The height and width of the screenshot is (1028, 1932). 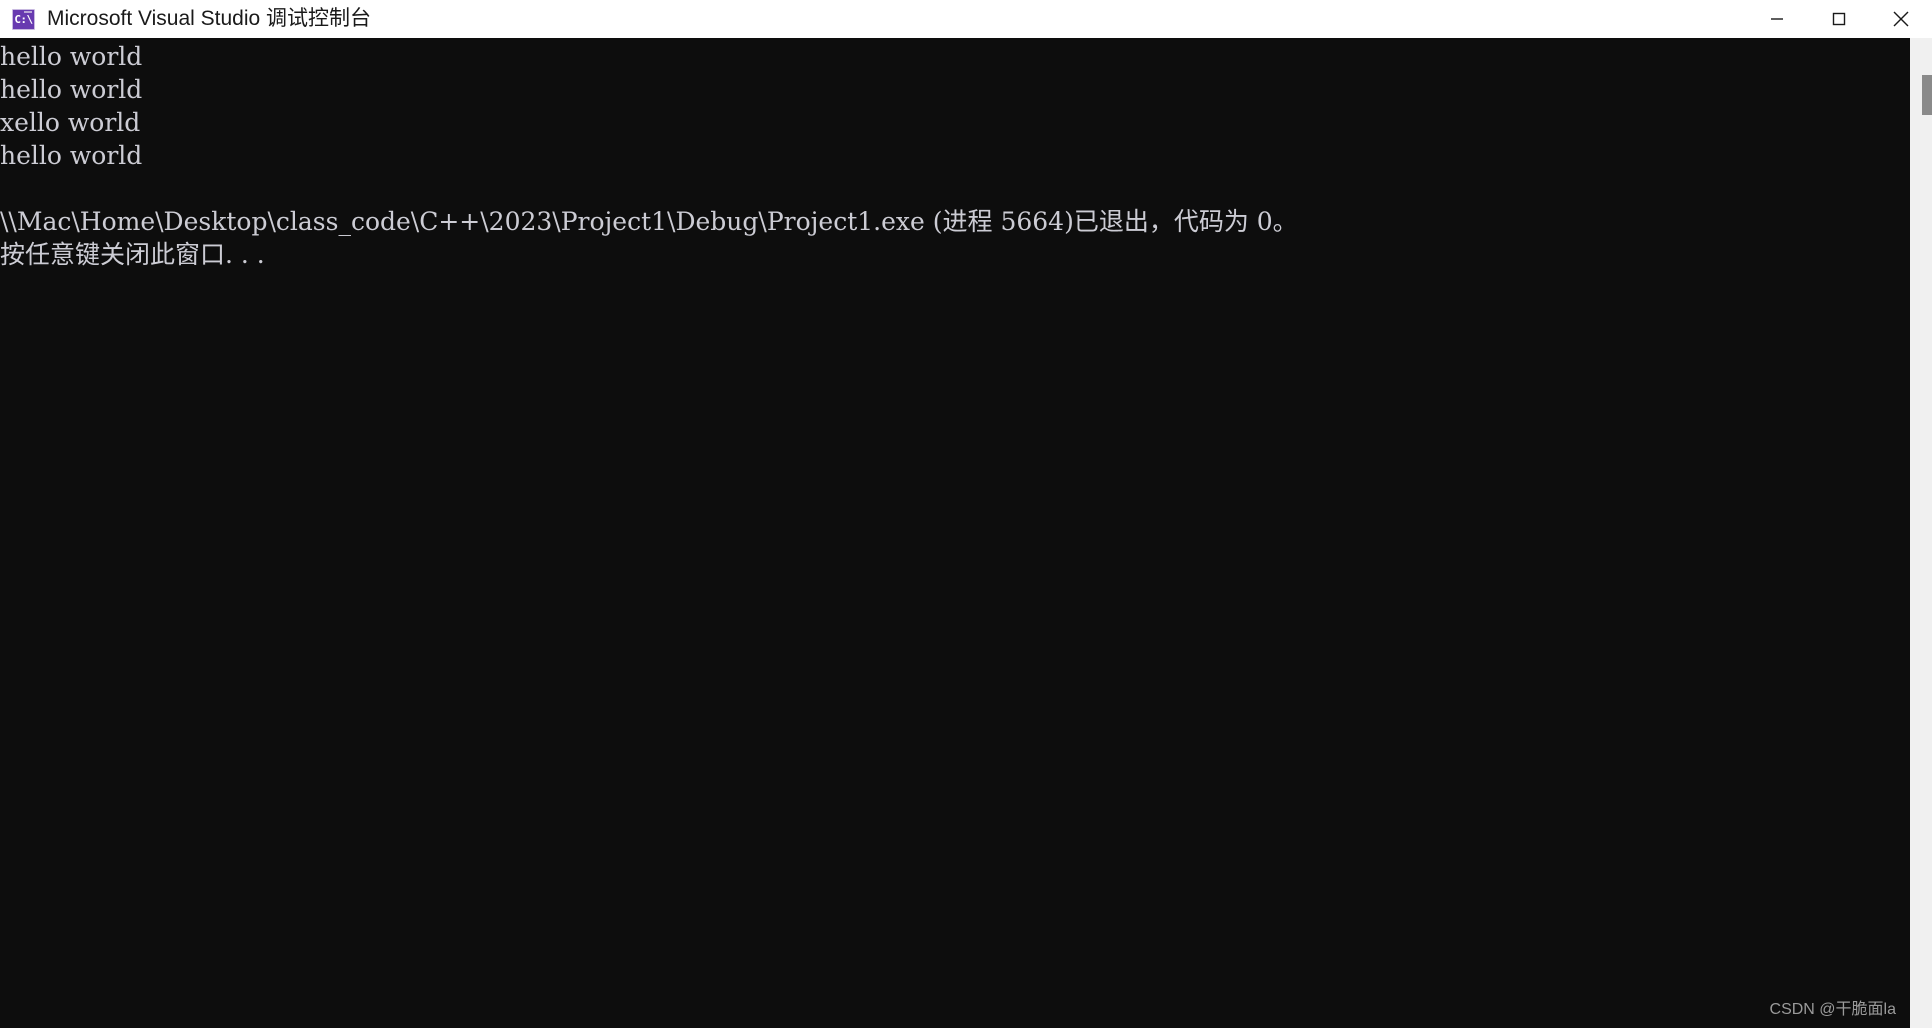 What do you see at coordinates (1927, 95) in the screenshot?
I see `scrollbar-thumb` at bounding box center [1927, 95].